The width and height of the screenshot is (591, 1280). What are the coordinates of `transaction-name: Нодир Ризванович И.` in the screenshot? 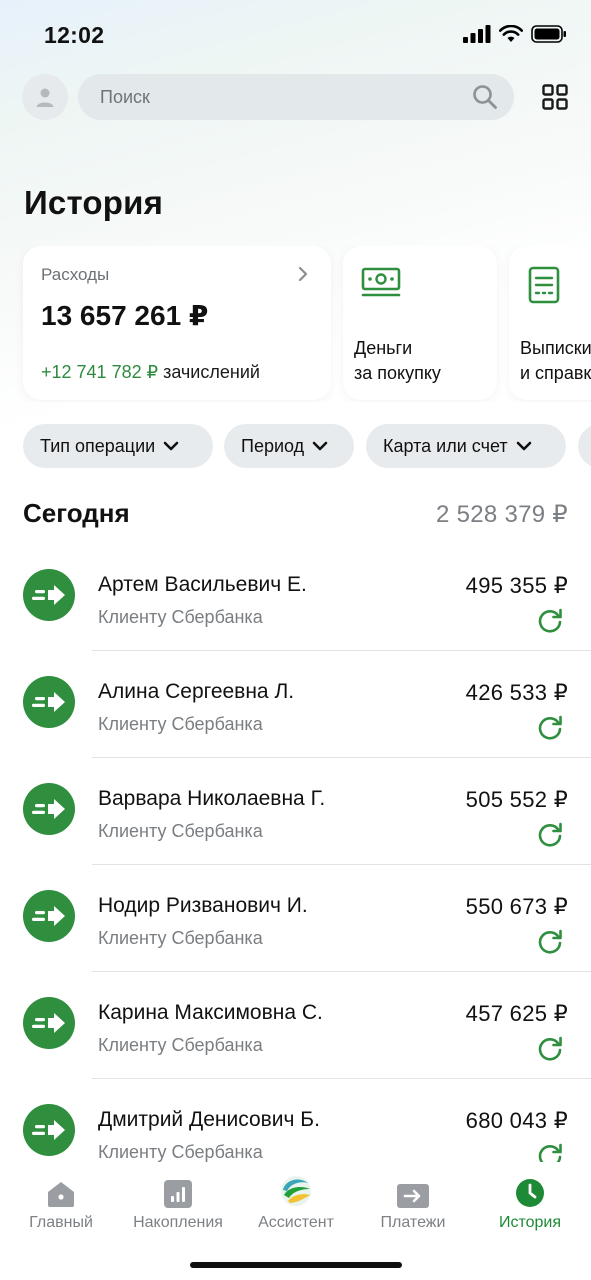 It's located at (203, 905).